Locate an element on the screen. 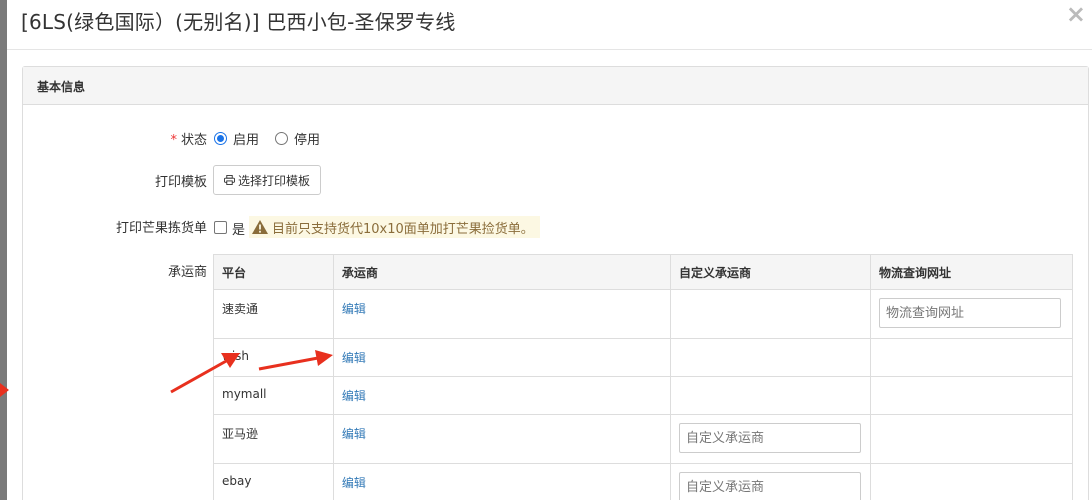 Image resolution: width=1092 pixels, height=500 pixels. annotation-arrow-to-wish is located at coordinates (205, 373).